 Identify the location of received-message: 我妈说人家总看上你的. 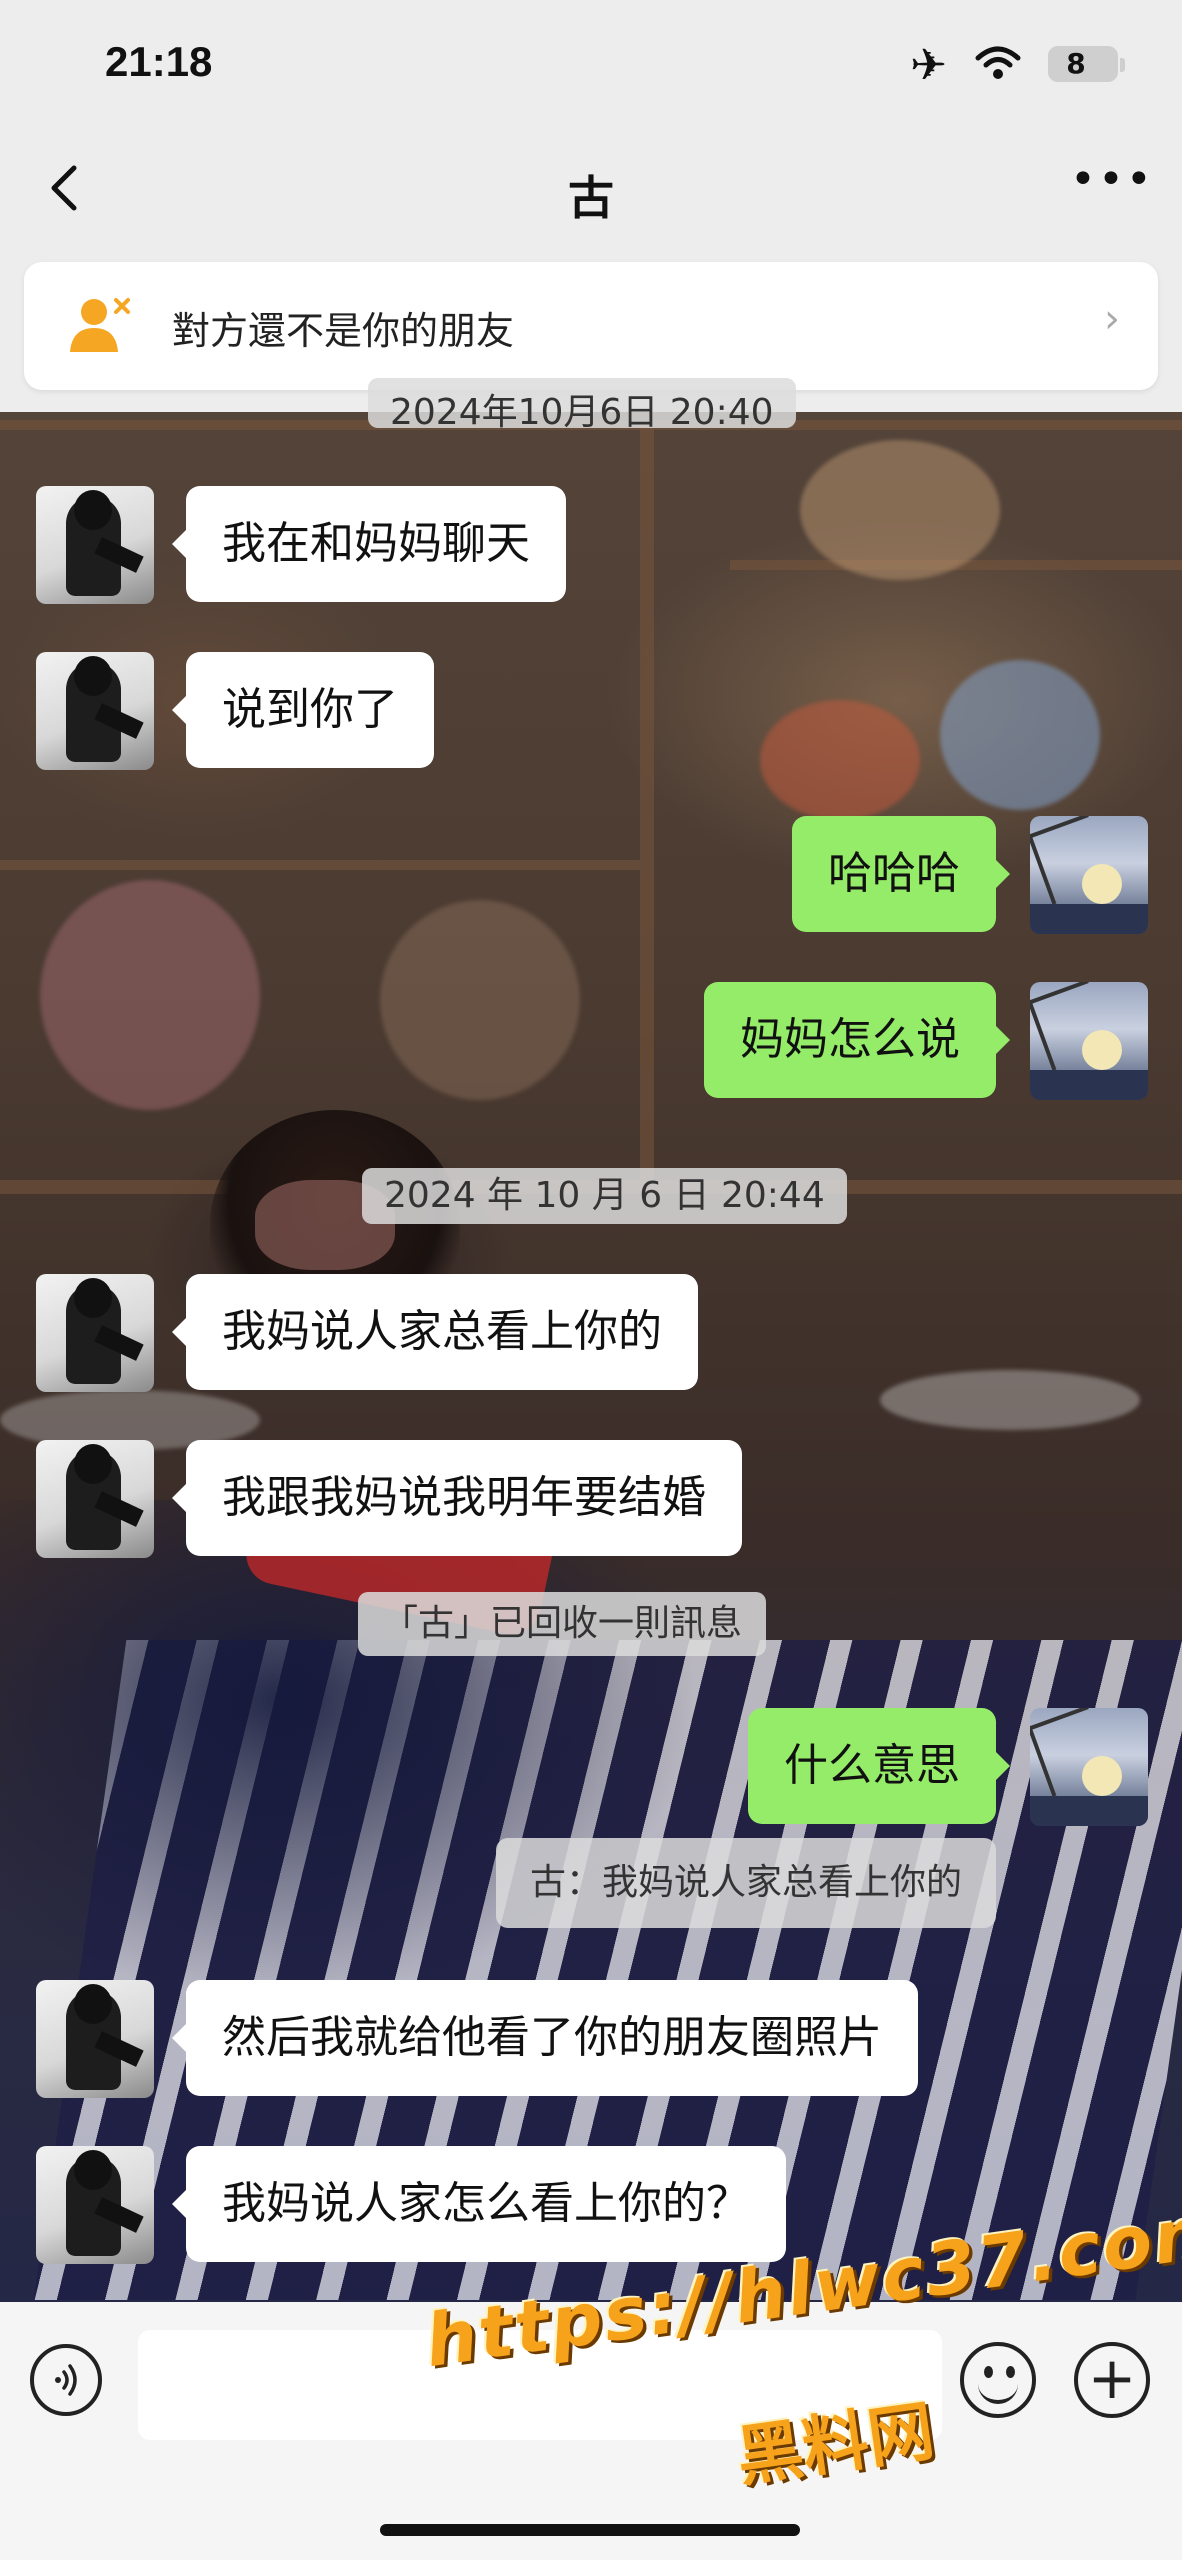
(442, 1332).